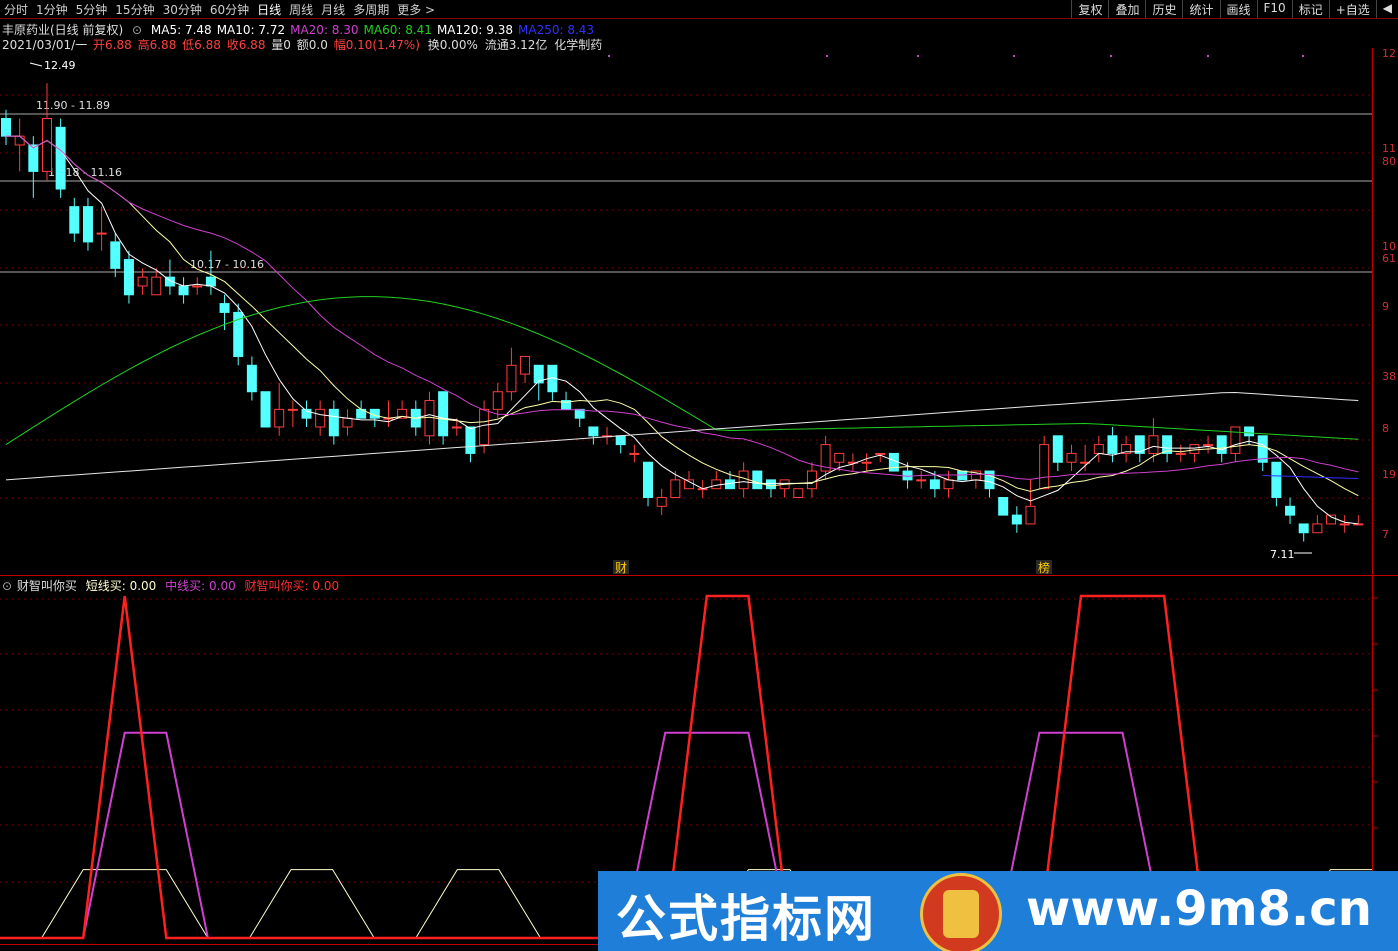 Image resolution: width=1398 pixels, height=951 pixels. Describe the element at coordinates (961, 912) in the screenshot. I see `logo-seal-icon` at that location.